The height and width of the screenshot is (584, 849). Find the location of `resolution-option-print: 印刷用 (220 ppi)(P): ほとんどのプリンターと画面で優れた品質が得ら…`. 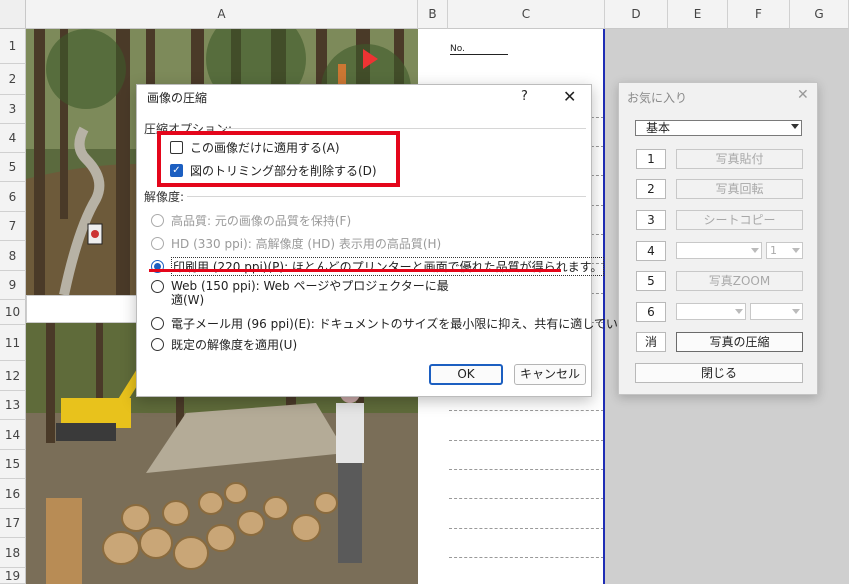

resolution-option-print: 印刷用 (220 ppi)(P): ほとんどのプリンターと画面で優れた品質が得ら… is located at coordinates (378, 266).